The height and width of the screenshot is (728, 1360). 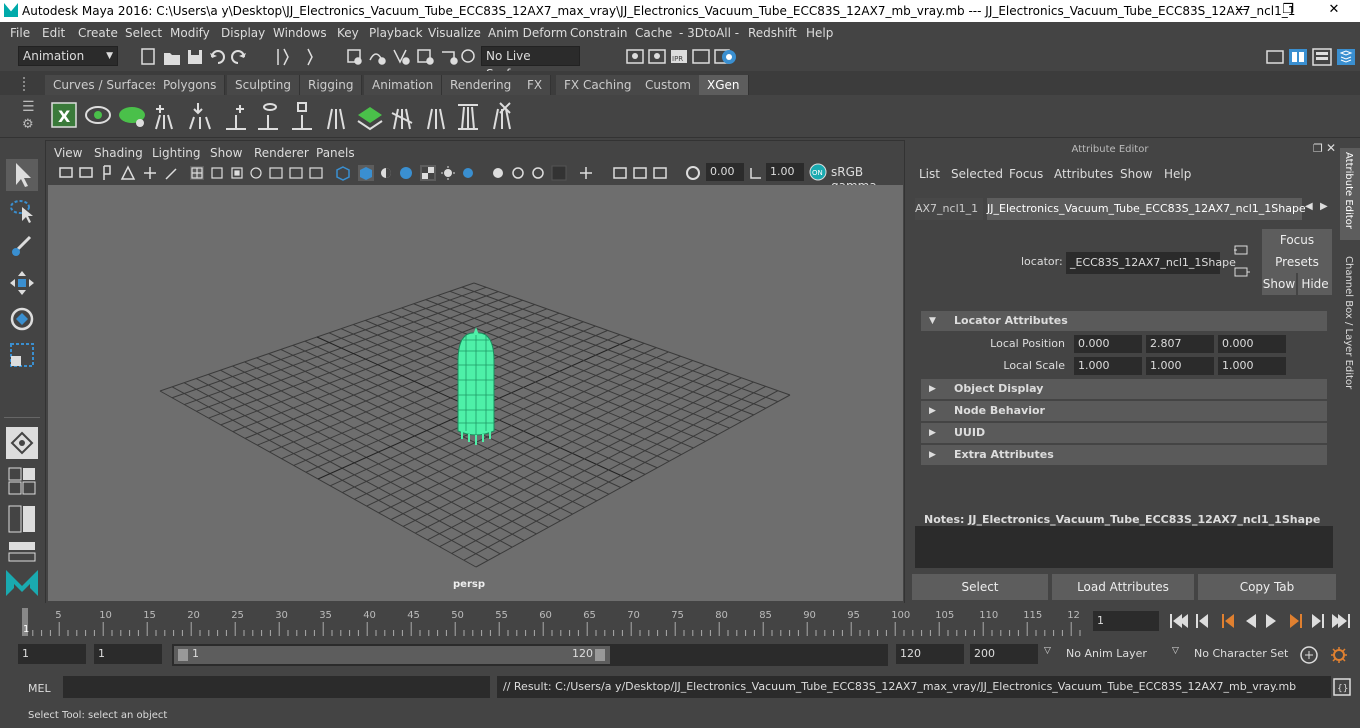 What do you see at coordinates (143, 33) in the screenshot?
I see `menu-select: Select` at bounding box center [143, 33].